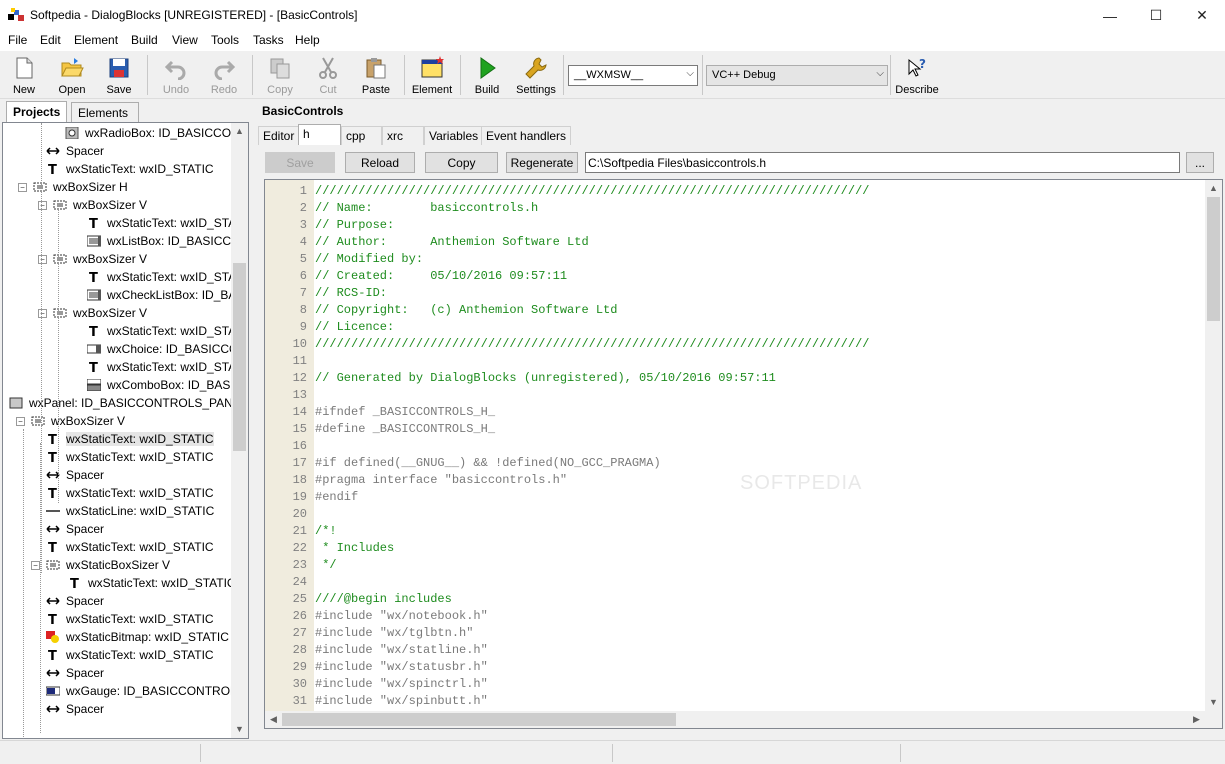 The image size is (1225, 764). I want to click on tab-editor: Editor, so click(279, 135).